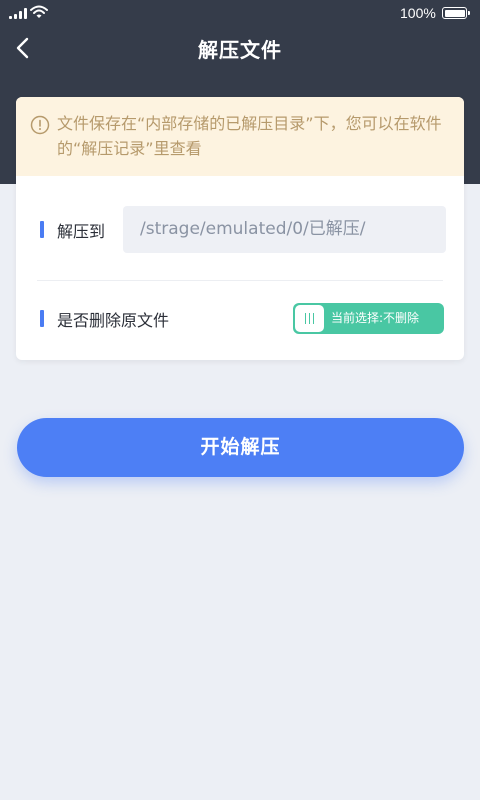  I want to click on divider, so click(240, 280).